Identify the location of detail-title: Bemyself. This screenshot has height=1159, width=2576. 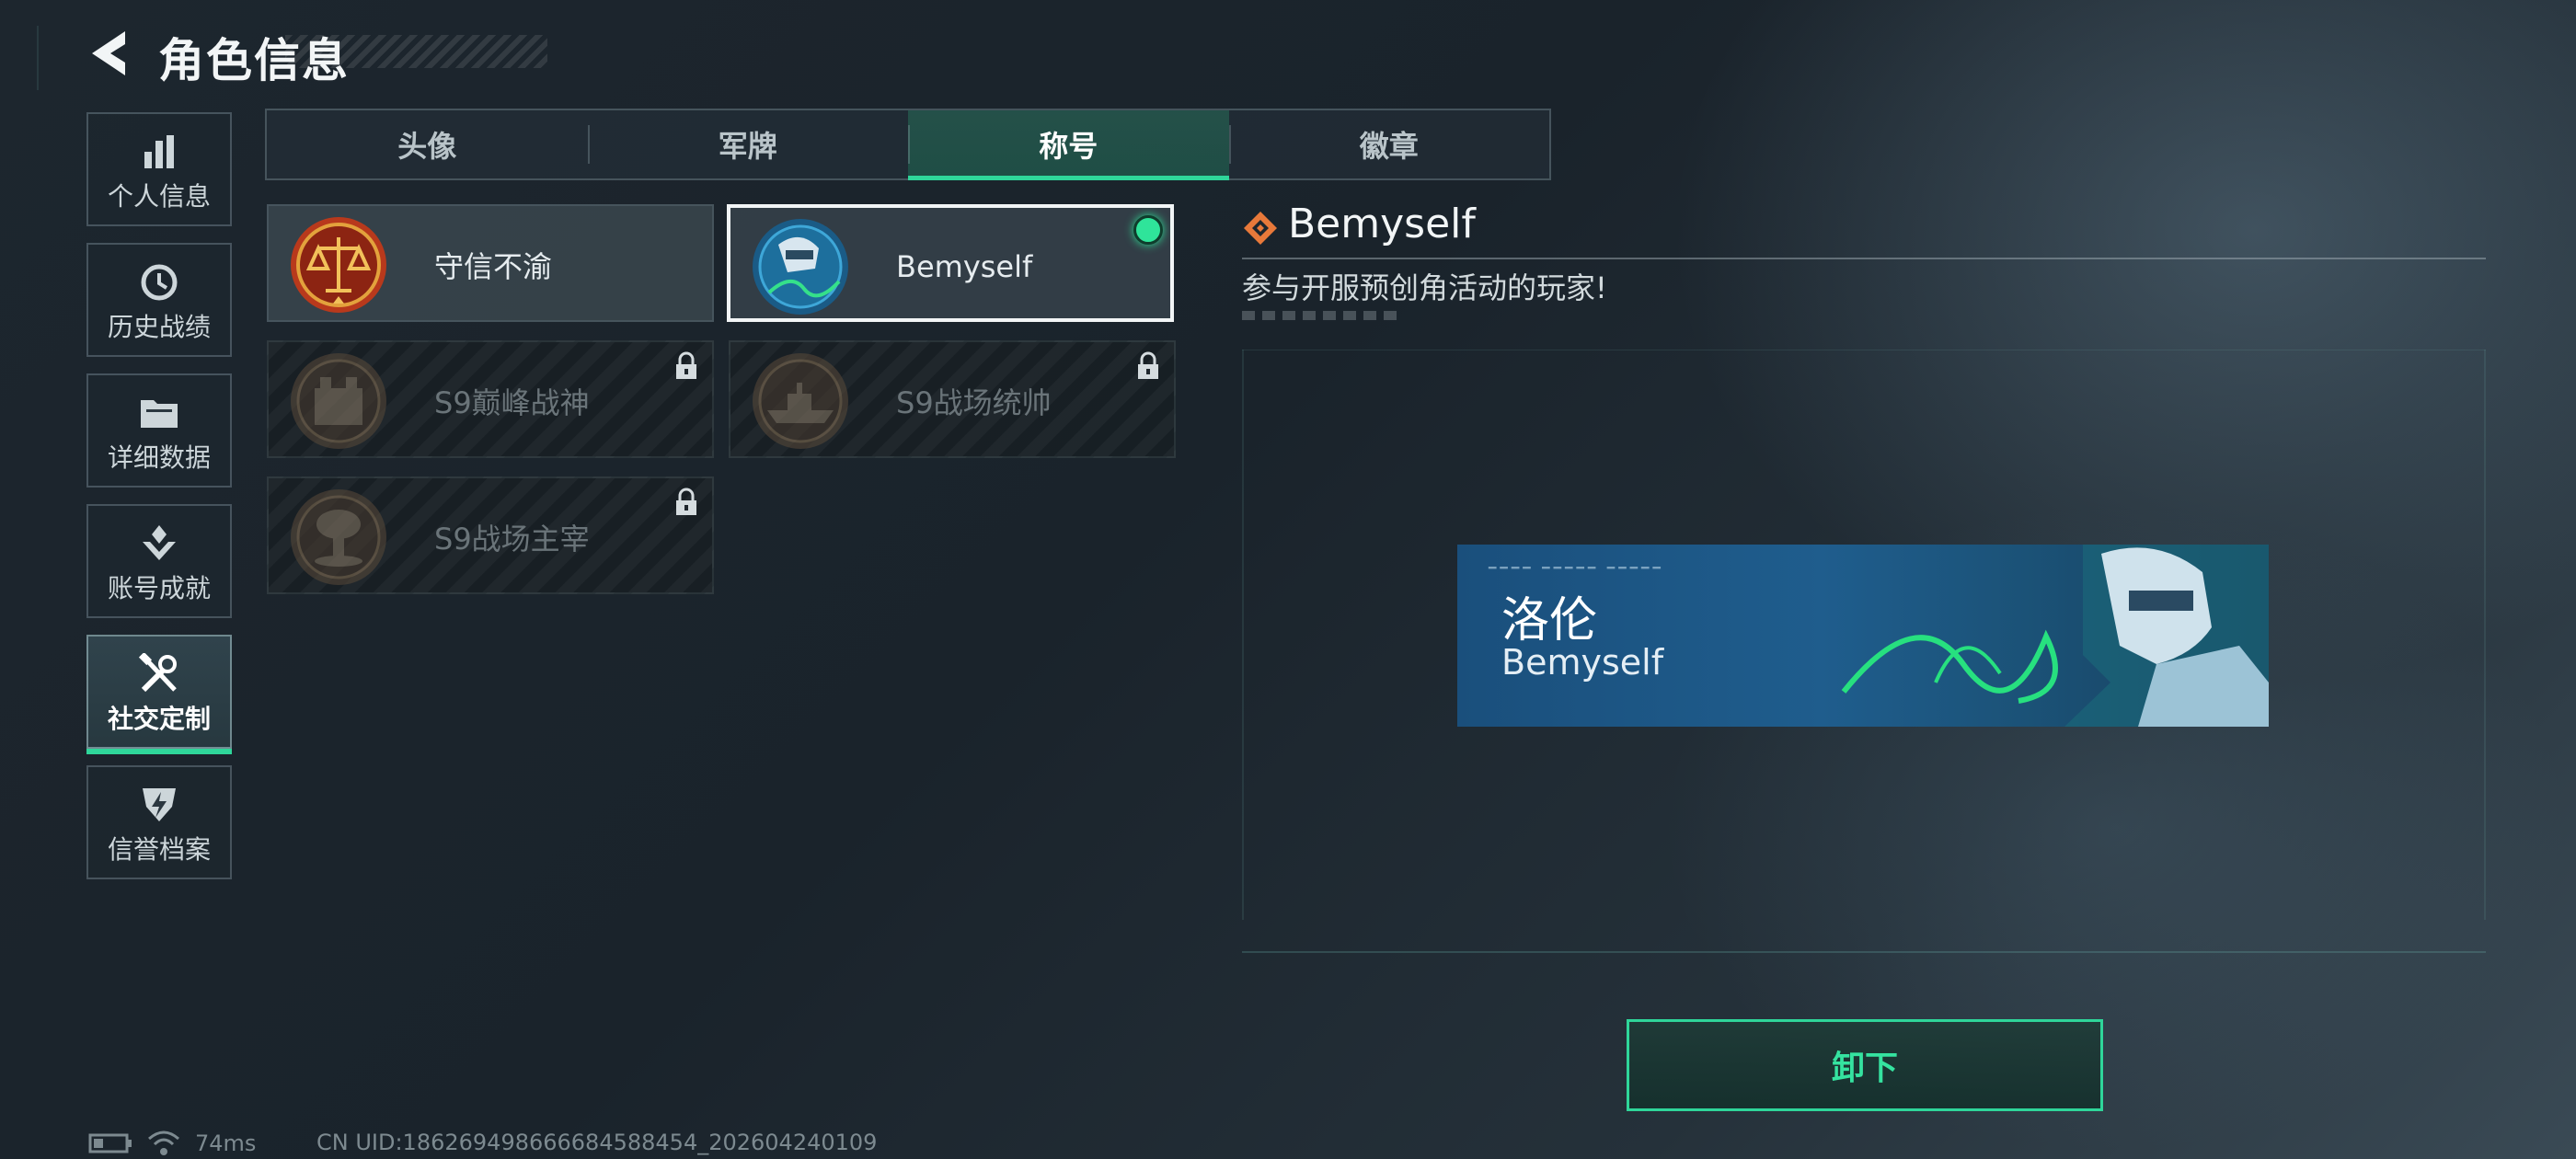
(1382, 224).